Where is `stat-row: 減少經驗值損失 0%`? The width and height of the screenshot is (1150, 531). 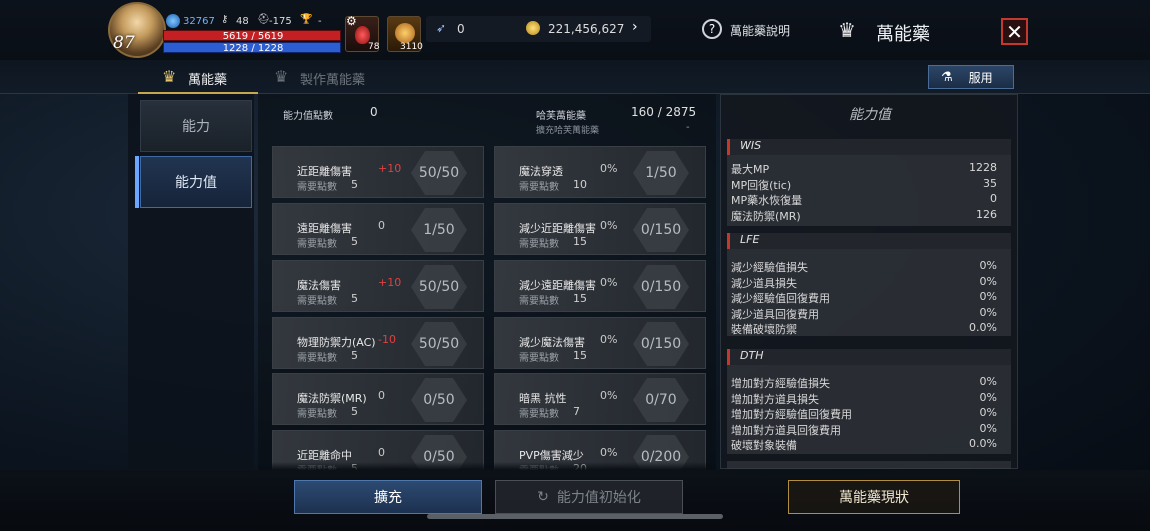 stat-row: 減少經驗值損失 0% is located at coordinates (864, 266).